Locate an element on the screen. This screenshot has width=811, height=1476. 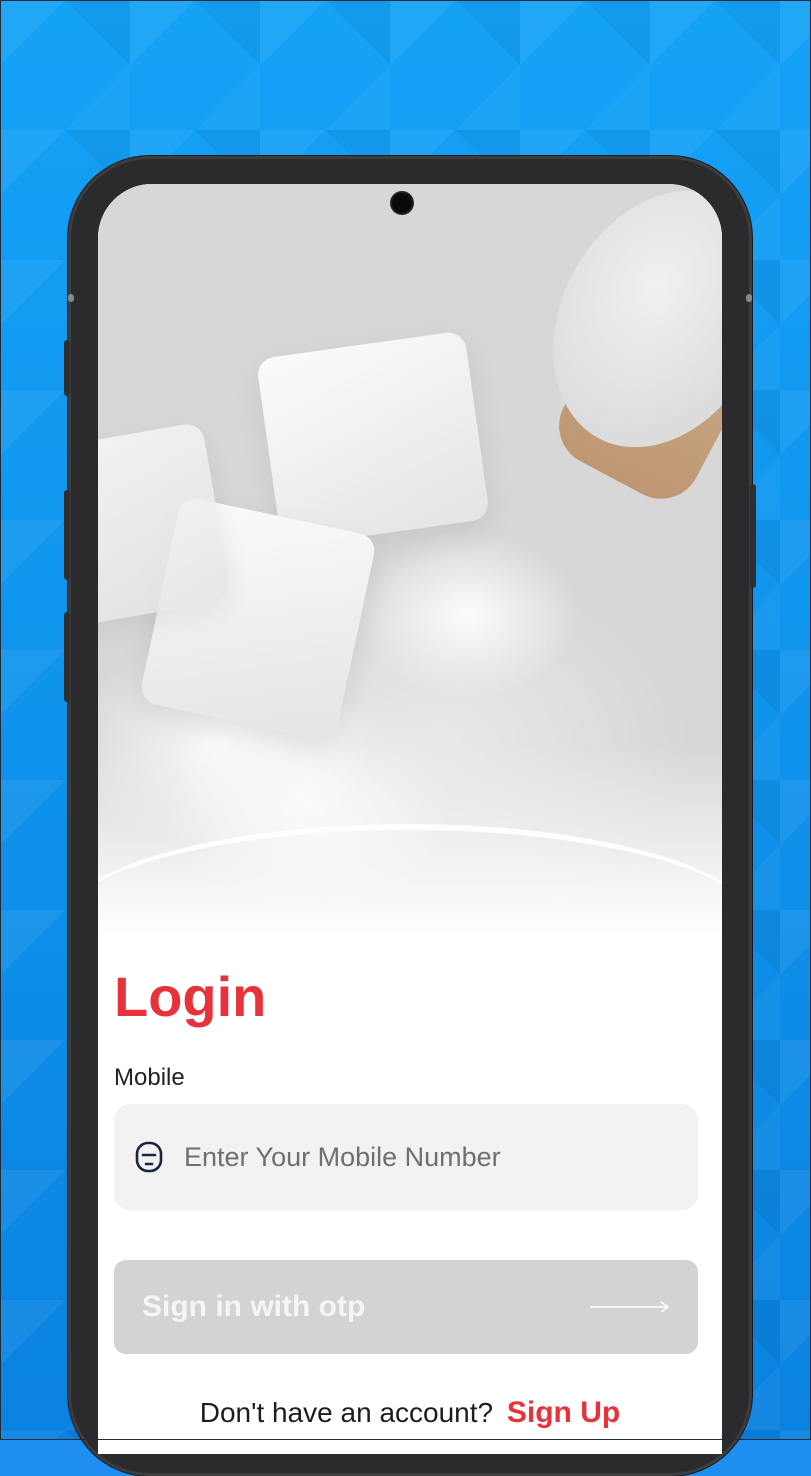
mobile-label: Mobile is located at coordinates (149, 1077).